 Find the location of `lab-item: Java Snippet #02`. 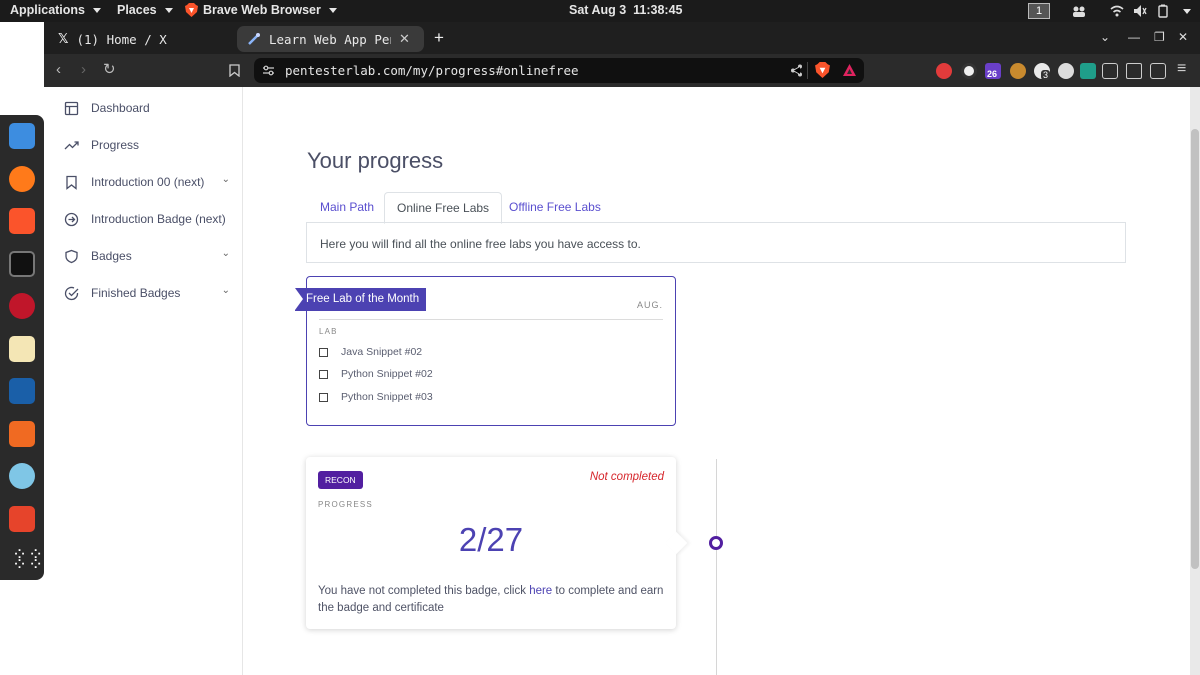

lab-item: Java Snippet #02 is located at coordinates (370, 352).